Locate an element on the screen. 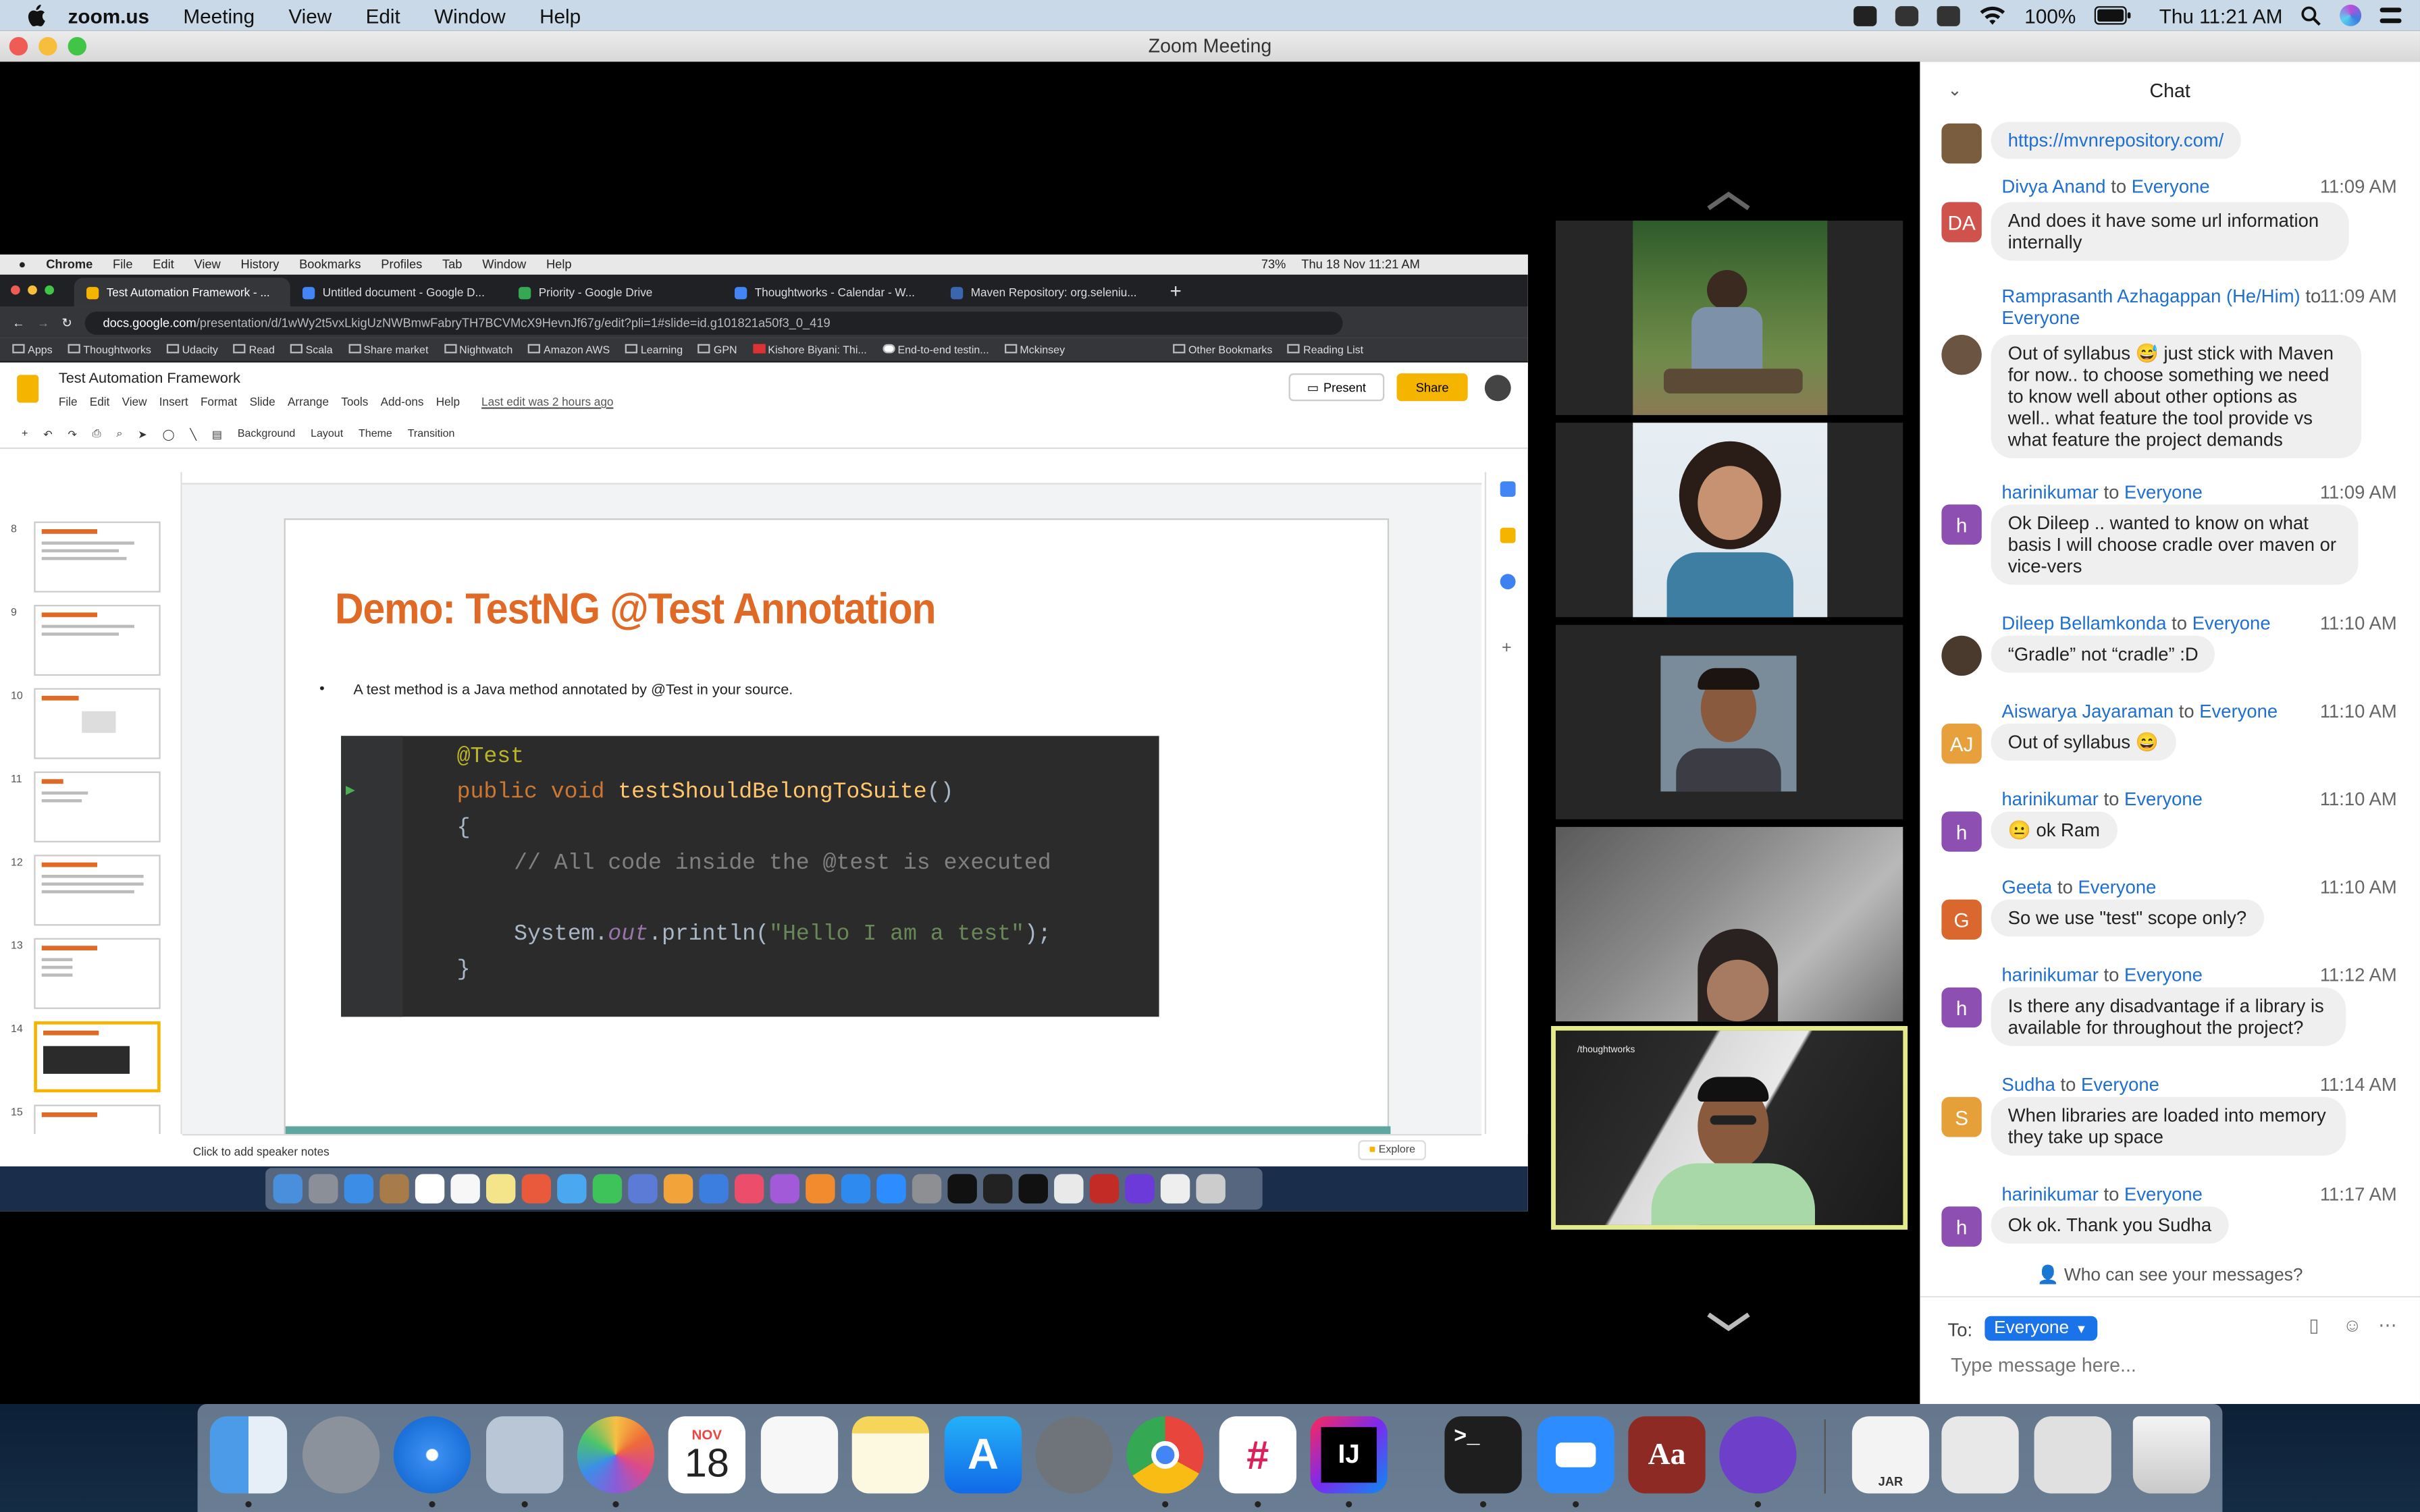 The height and width of the screenshot is (1512, 2420). code-gutter is located at coordinates (372, 876).